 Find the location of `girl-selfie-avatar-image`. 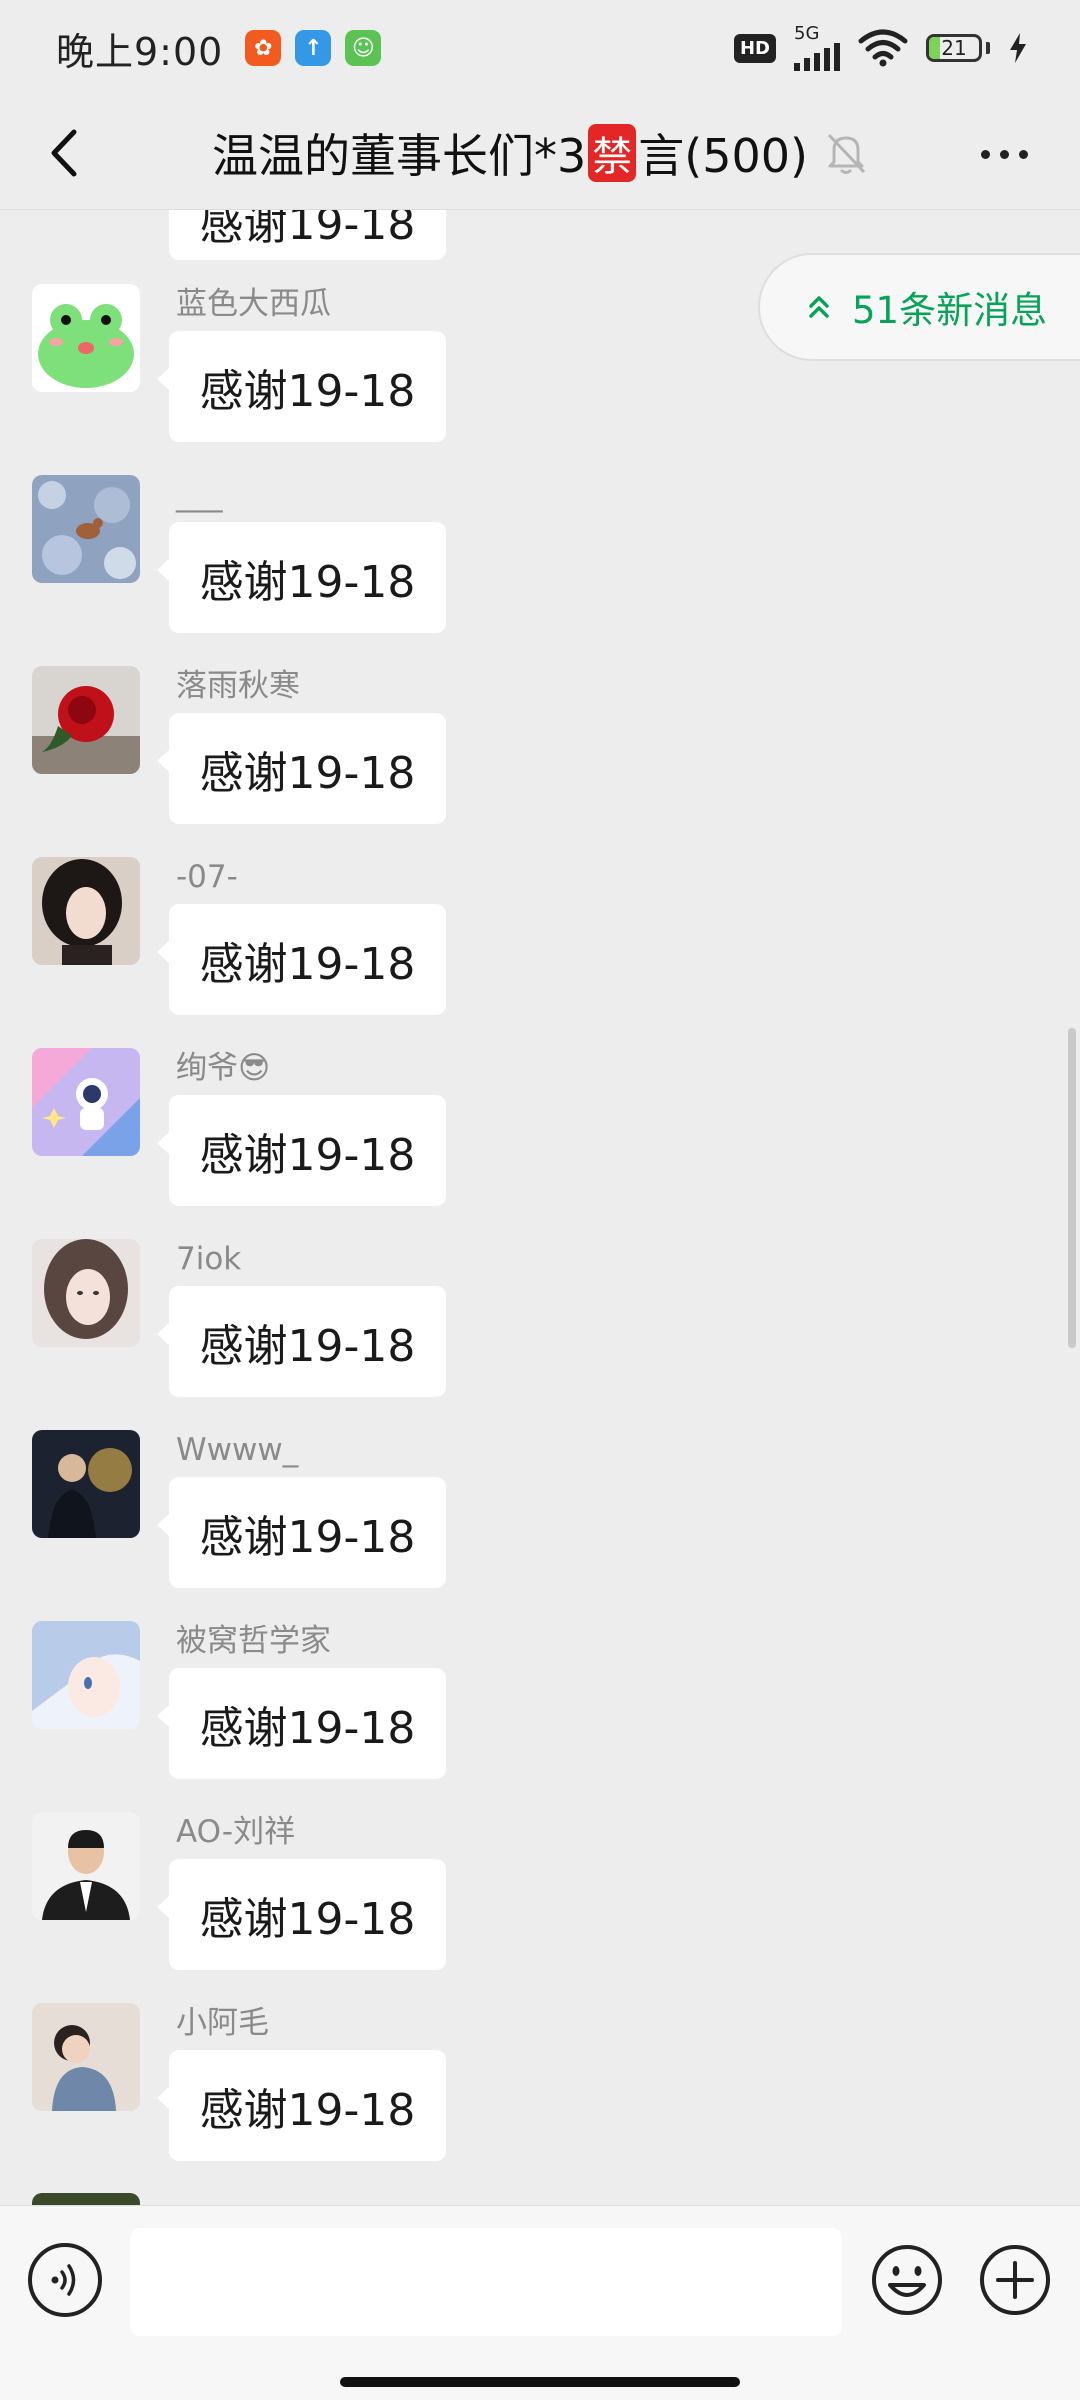

girl-selfie-avatar-image is located at coordinates (86, 1293).